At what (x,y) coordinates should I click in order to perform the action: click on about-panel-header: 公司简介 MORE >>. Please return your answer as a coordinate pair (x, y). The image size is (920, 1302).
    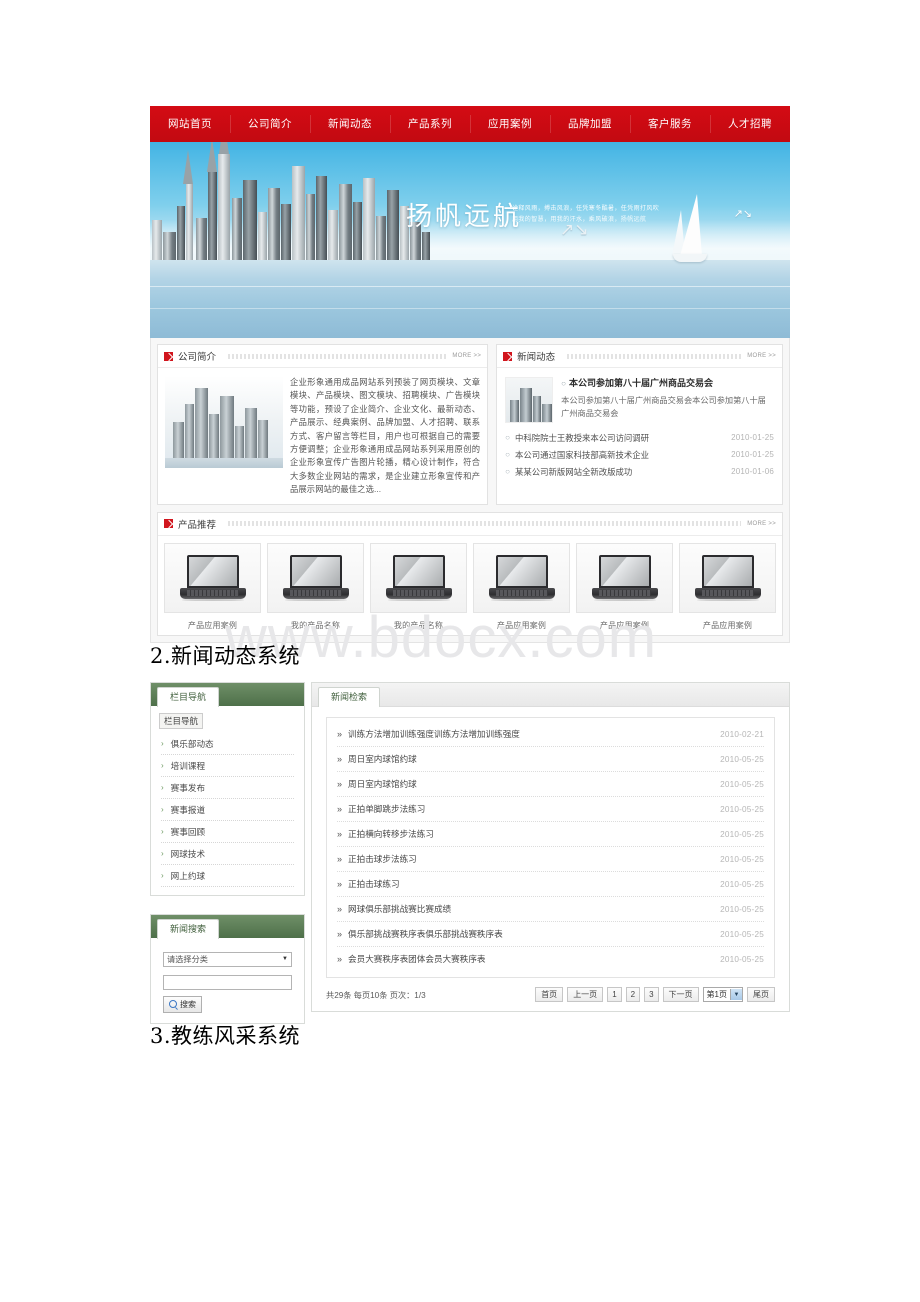
    Looking at the image, I should click on (323, 356).